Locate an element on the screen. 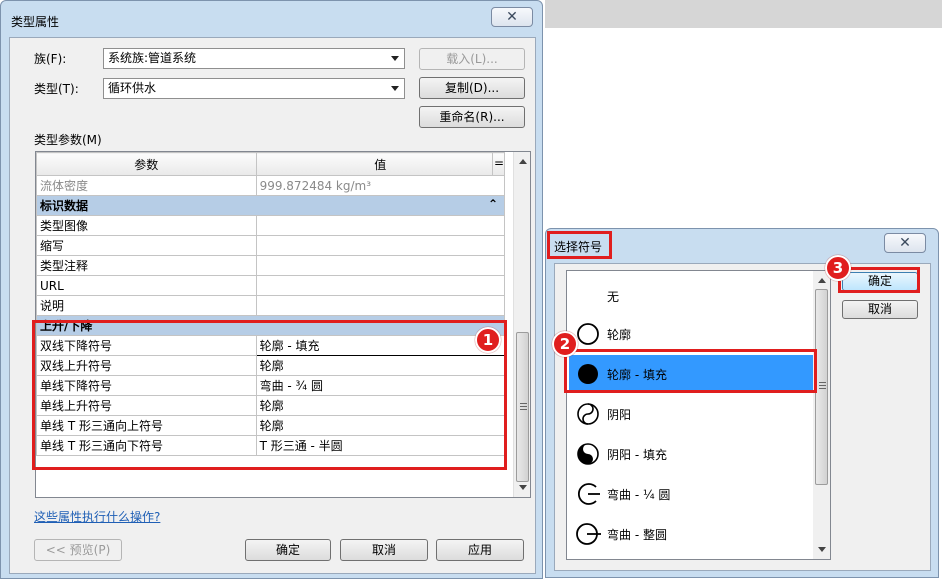 The width and height of the screenshot is (942, 582). table-row: 类型注释 is located at coordinates (271, 265).